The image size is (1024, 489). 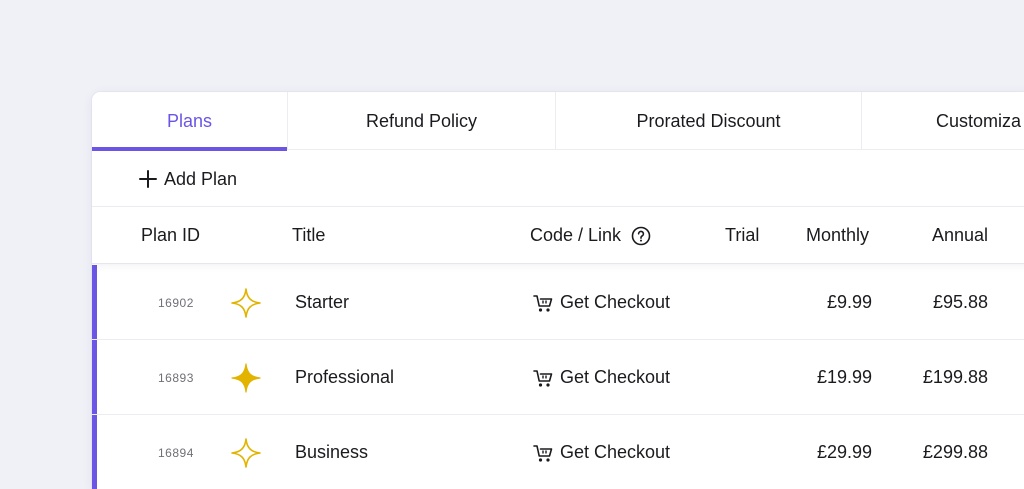 What do you see at coordinates (844, 452) in the screenshot?
I see `monthly-price: £29.99` at bounding box center [844, 452].